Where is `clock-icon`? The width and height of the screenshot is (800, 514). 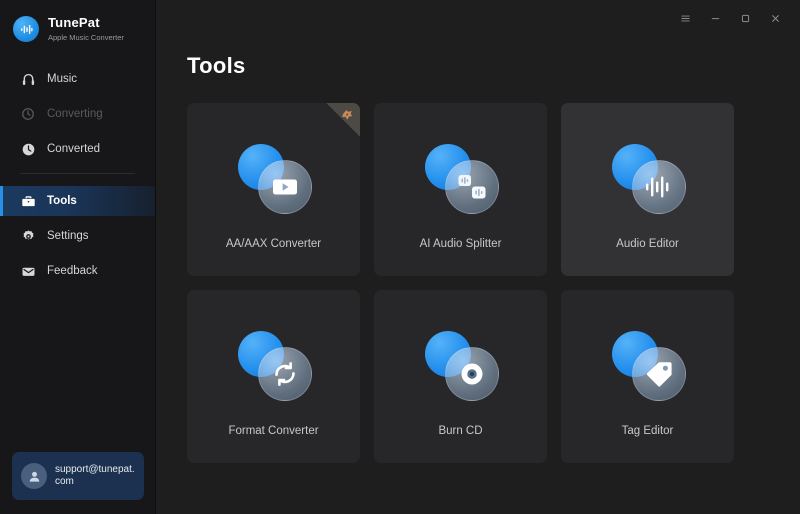
clock-icon is located at coordinates (28, 149).